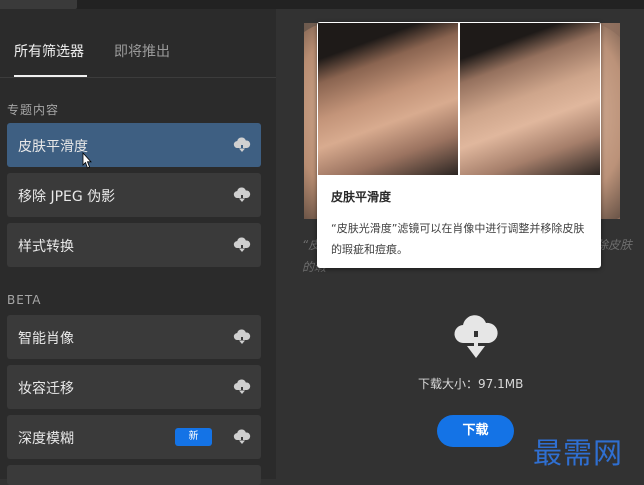  I want to click on tooltip-photo-after, so click(529, 99).